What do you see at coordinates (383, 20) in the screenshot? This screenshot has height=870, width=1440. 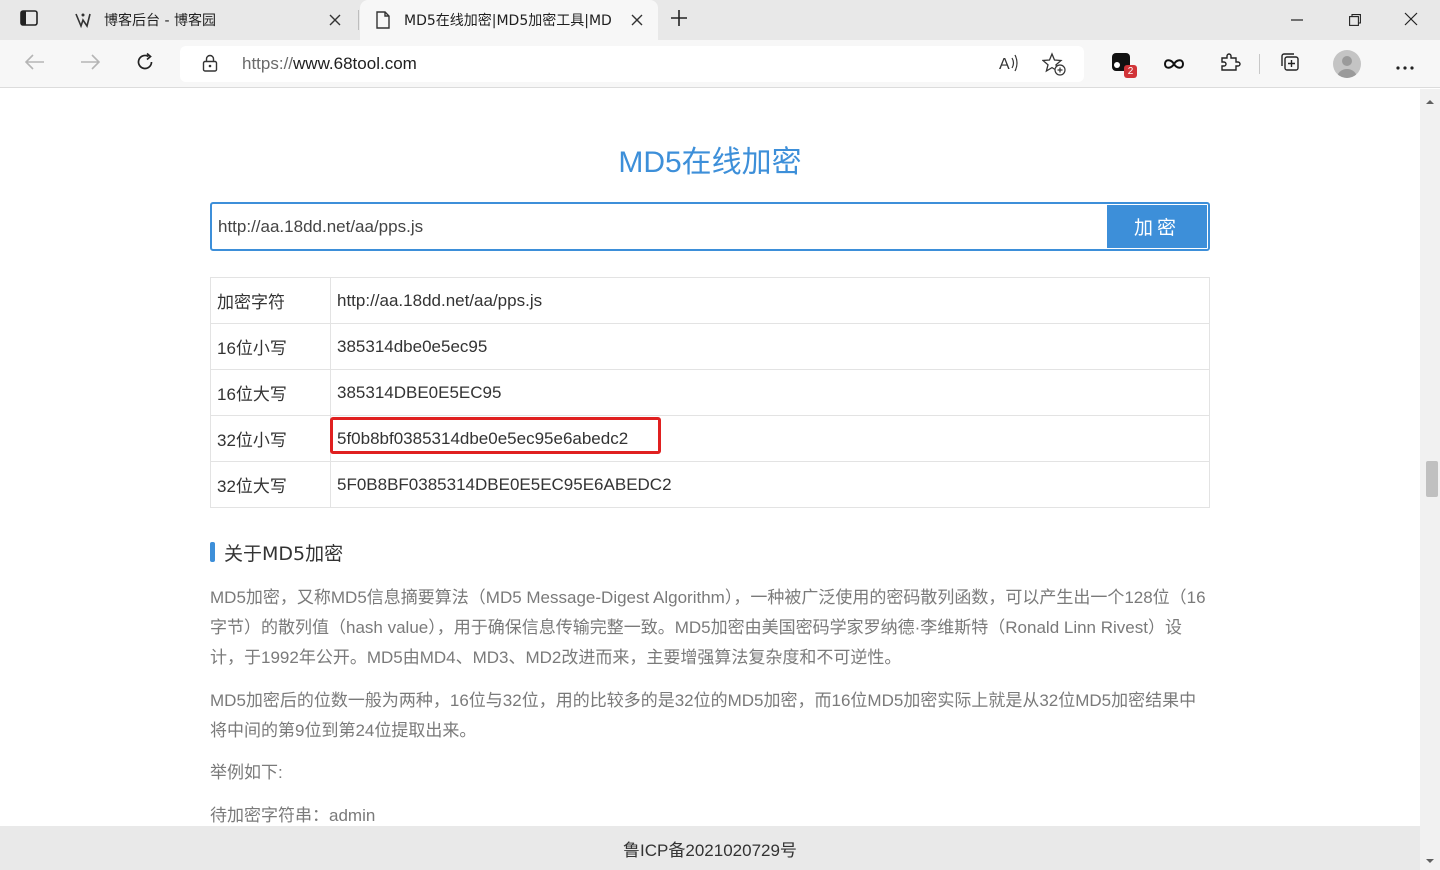 I see `page-favicon-icon` at bounding box center [383, 20].